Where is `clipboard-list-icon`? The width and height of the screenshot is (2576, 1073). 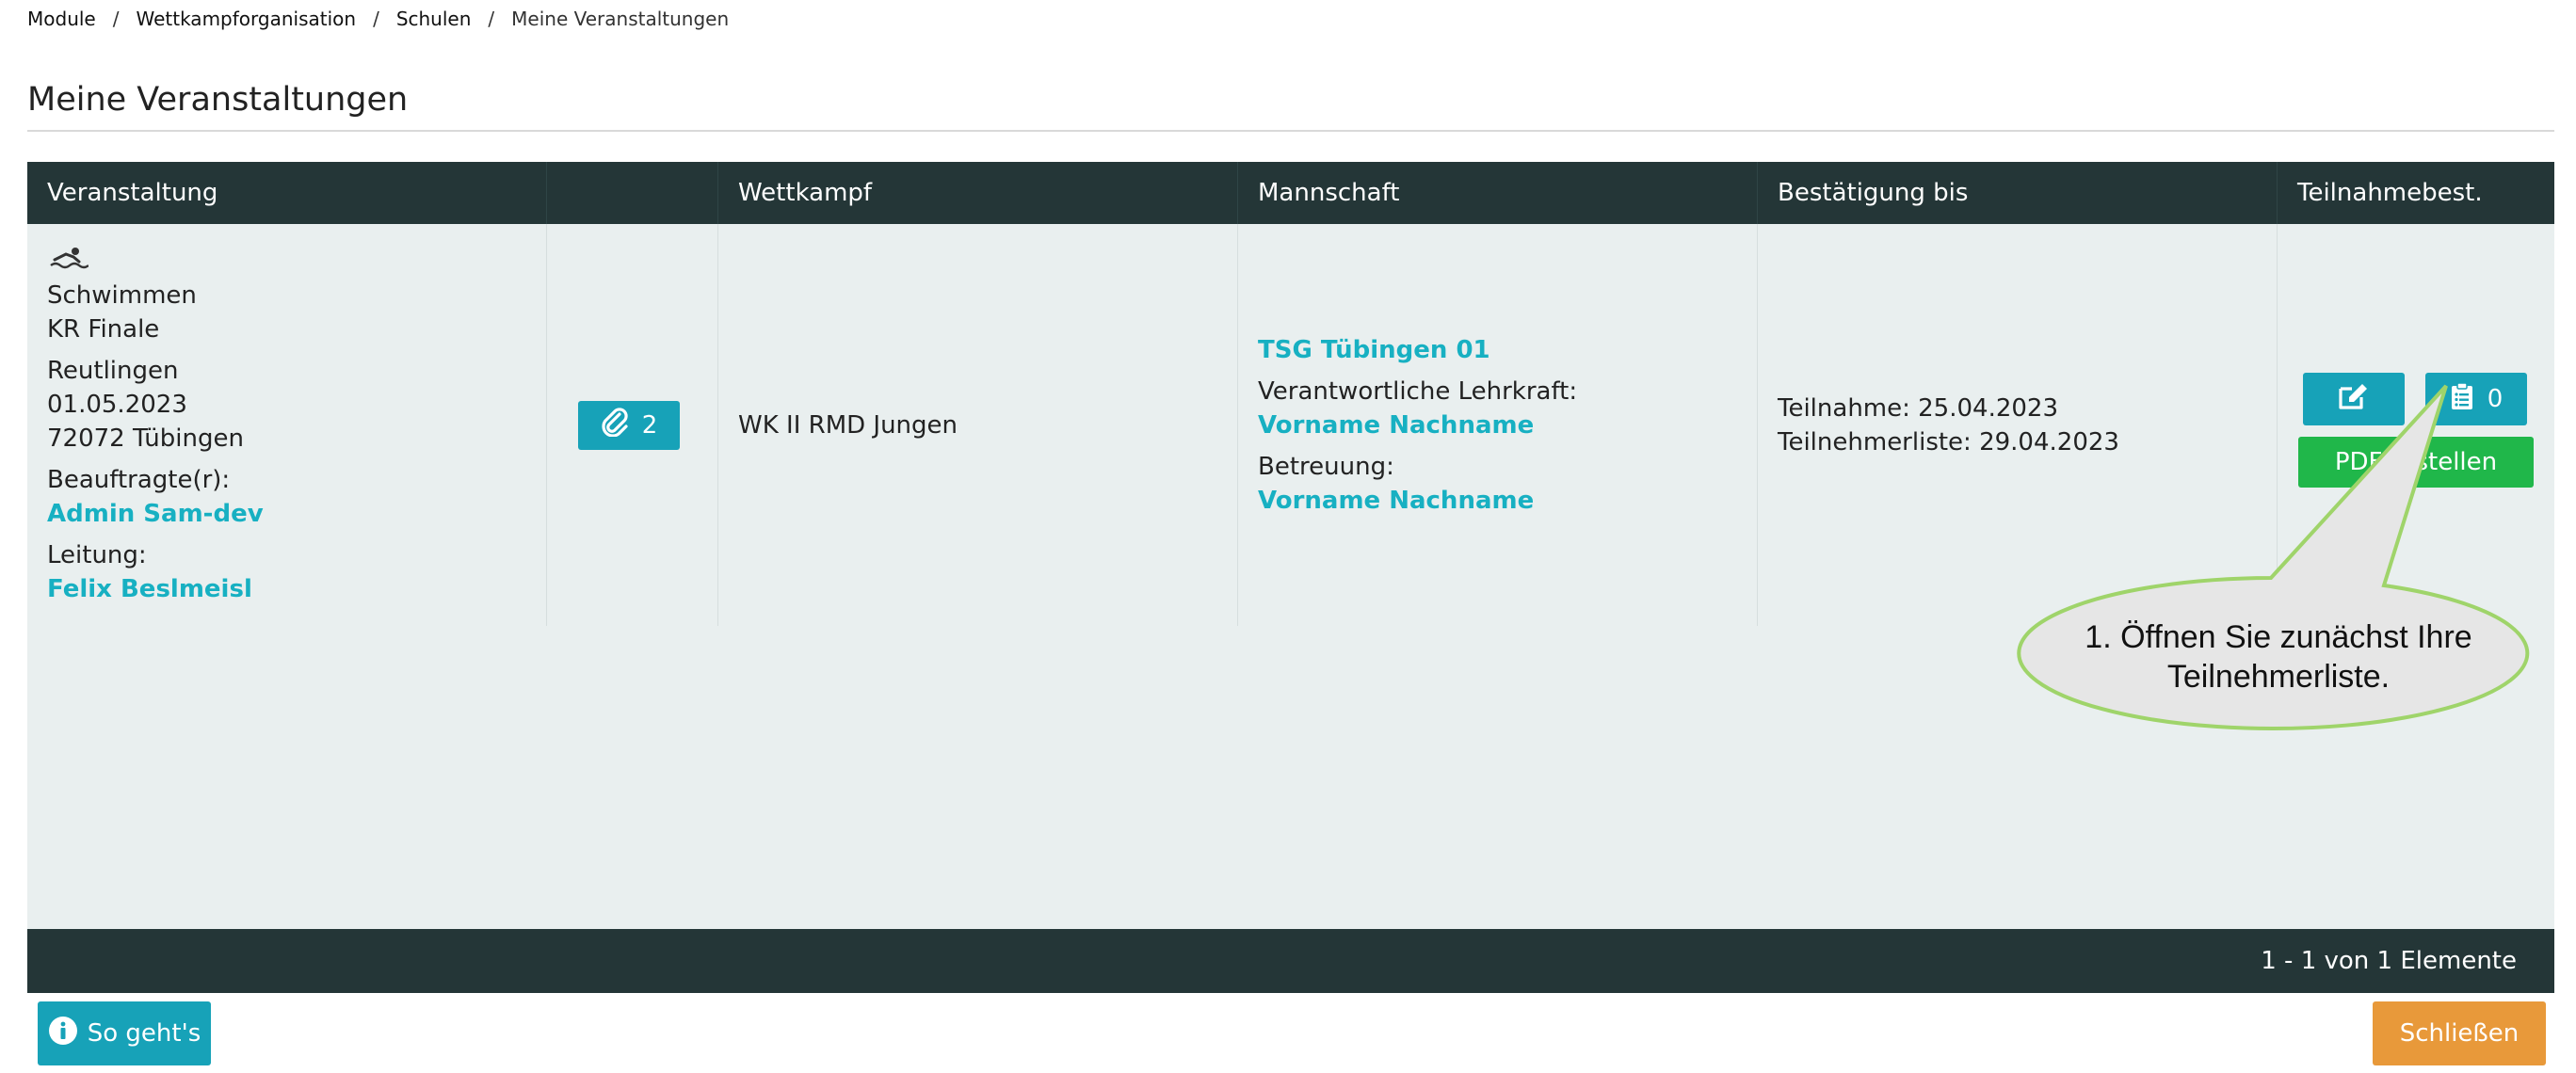
clipboard-list-icon is located at coordinates (2462, 399).